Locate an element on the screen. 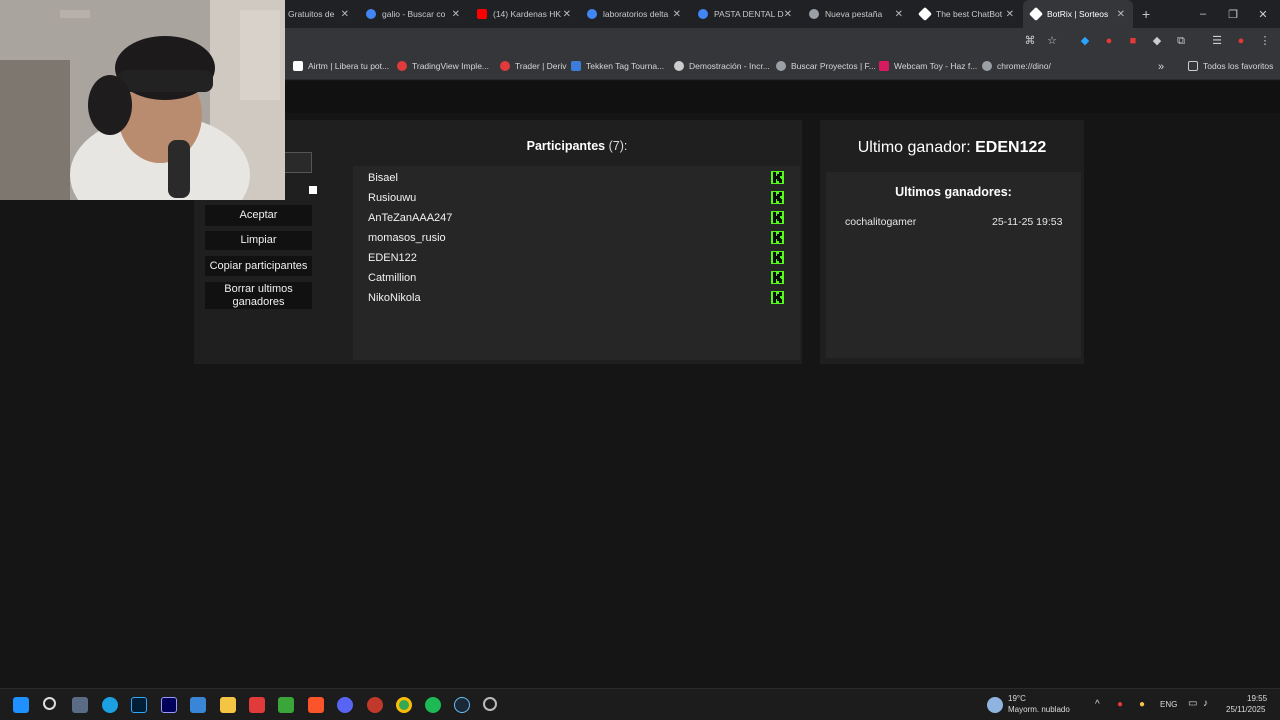 The width and height of the screenshot is (1280, 720). extension-icon: ■ is located at coordinates (1133, 41).